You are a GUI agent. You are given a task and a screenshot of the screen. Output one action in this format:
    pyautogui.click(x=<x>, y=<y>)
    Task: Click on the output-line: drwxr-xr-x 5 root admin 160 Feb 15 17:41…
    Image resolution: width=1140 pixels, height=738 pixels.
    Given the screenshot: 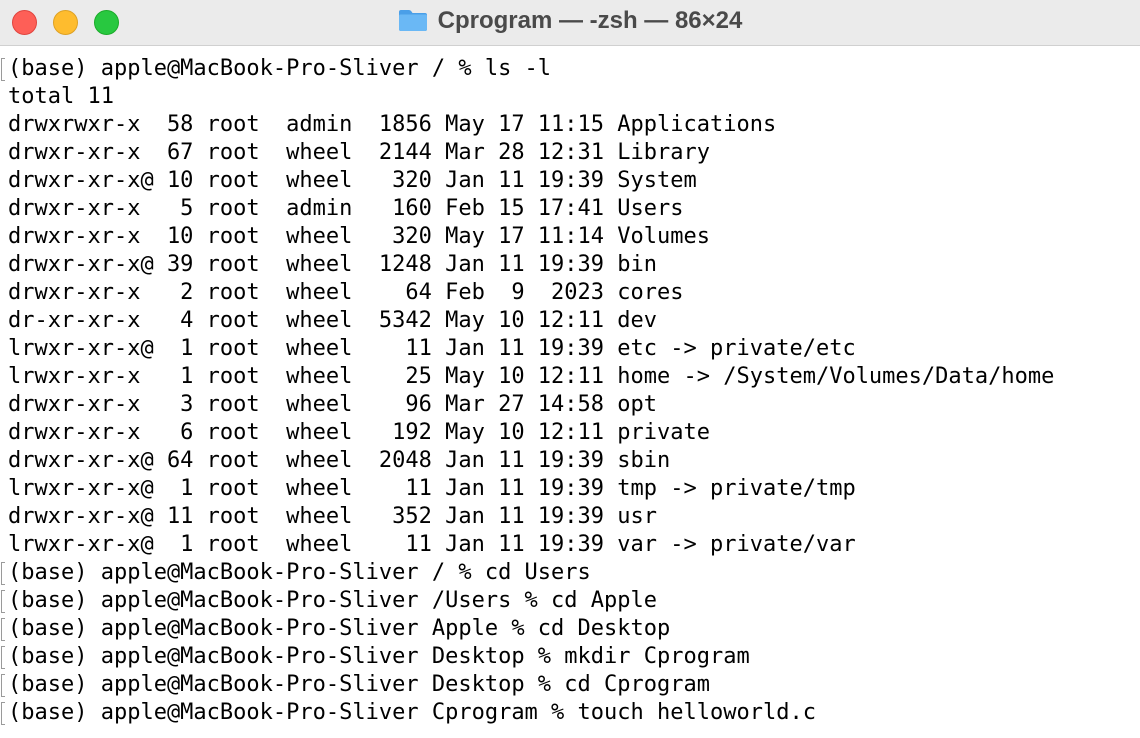 What is the action you would take?
    pyautogui.click(x=574, y=209)
    